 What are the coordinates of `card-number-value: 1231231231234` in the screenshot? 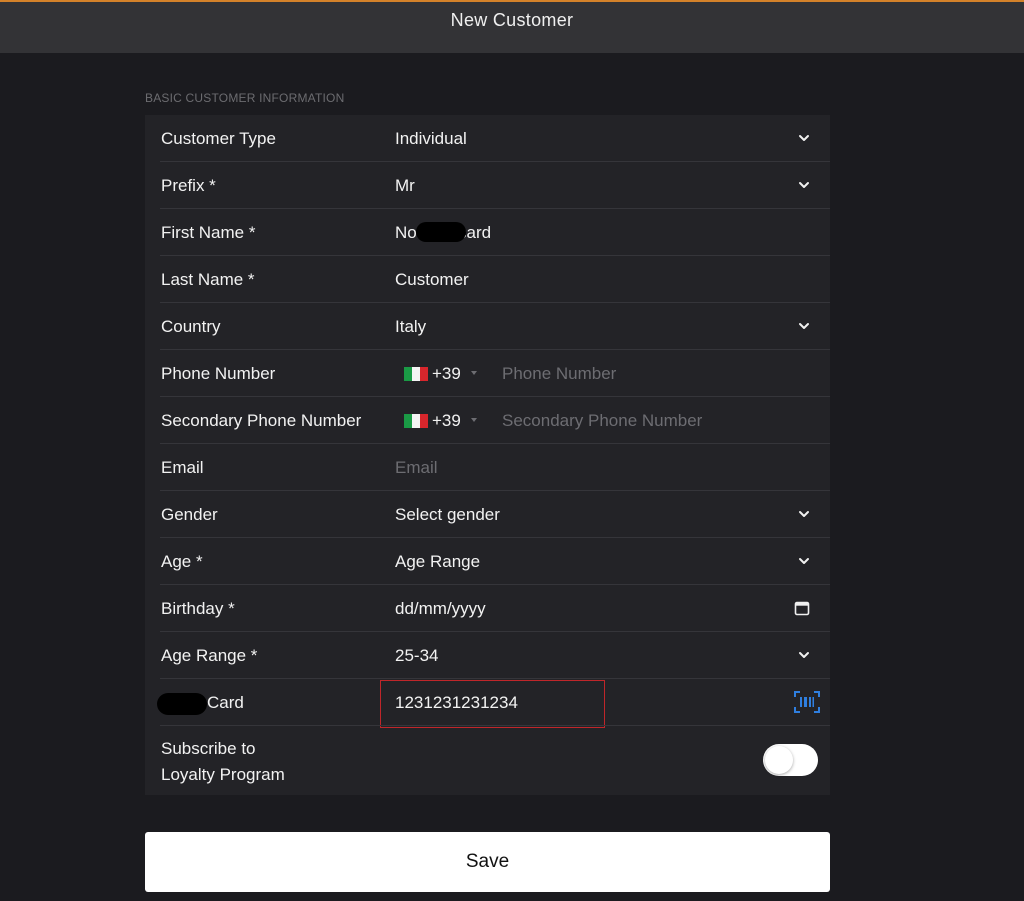 It's located at (456, 702).